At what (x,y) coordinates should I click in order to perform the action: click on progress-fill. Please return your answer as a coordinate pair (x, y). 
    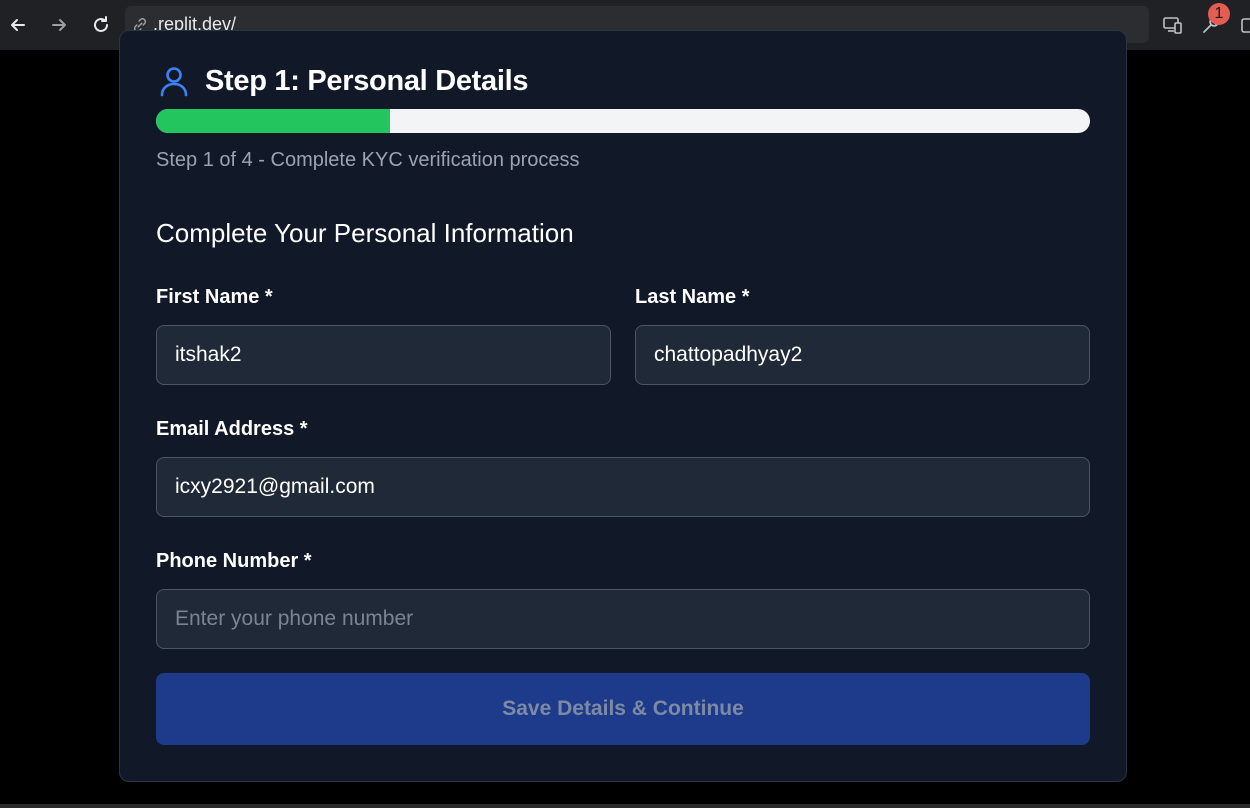
    Looking at the image, I should click on (273, 121).